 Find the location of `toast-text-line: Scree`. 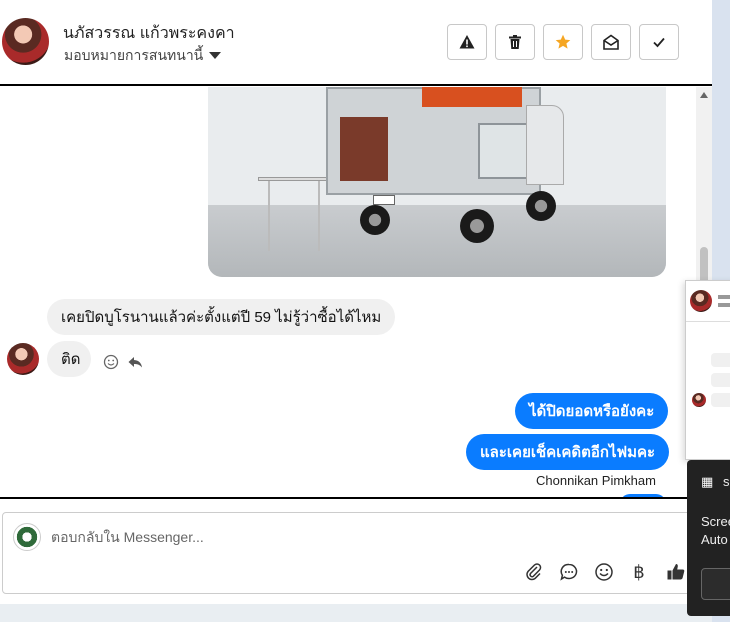

toast-text-line: Scree is located at coordinates (715, 521).